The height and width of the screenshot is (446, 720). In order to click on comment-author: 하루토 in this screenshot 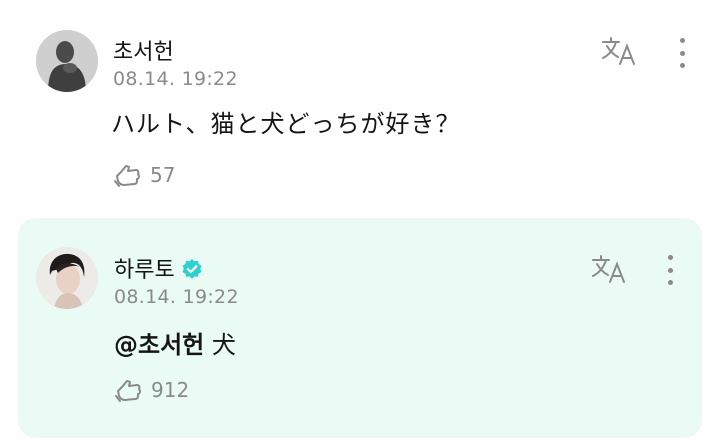, I will do `click(158, 268)`.